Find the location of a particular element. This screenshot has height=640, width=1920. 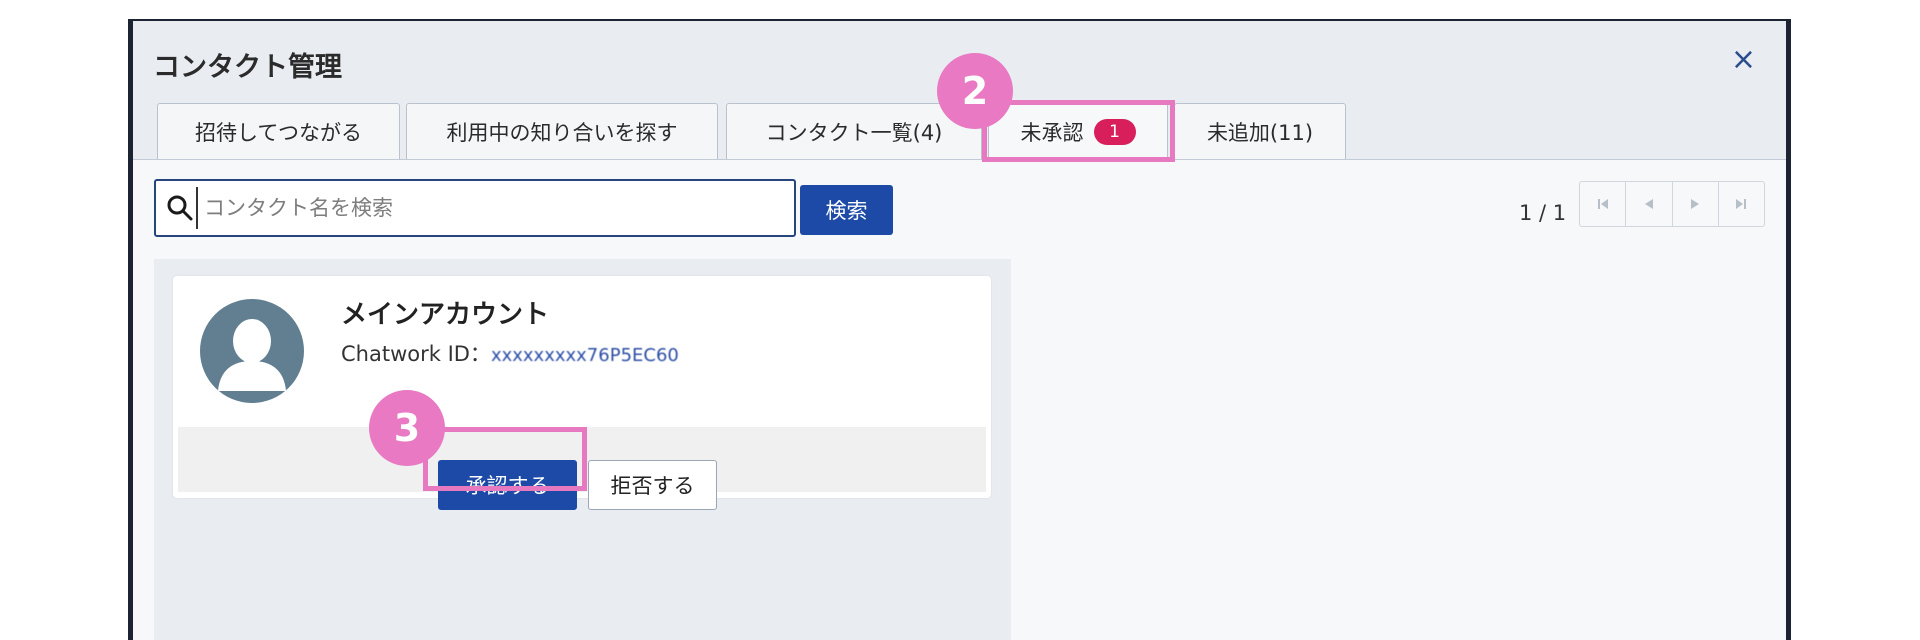

last-page-icon is located at coordinates (1741, 204).